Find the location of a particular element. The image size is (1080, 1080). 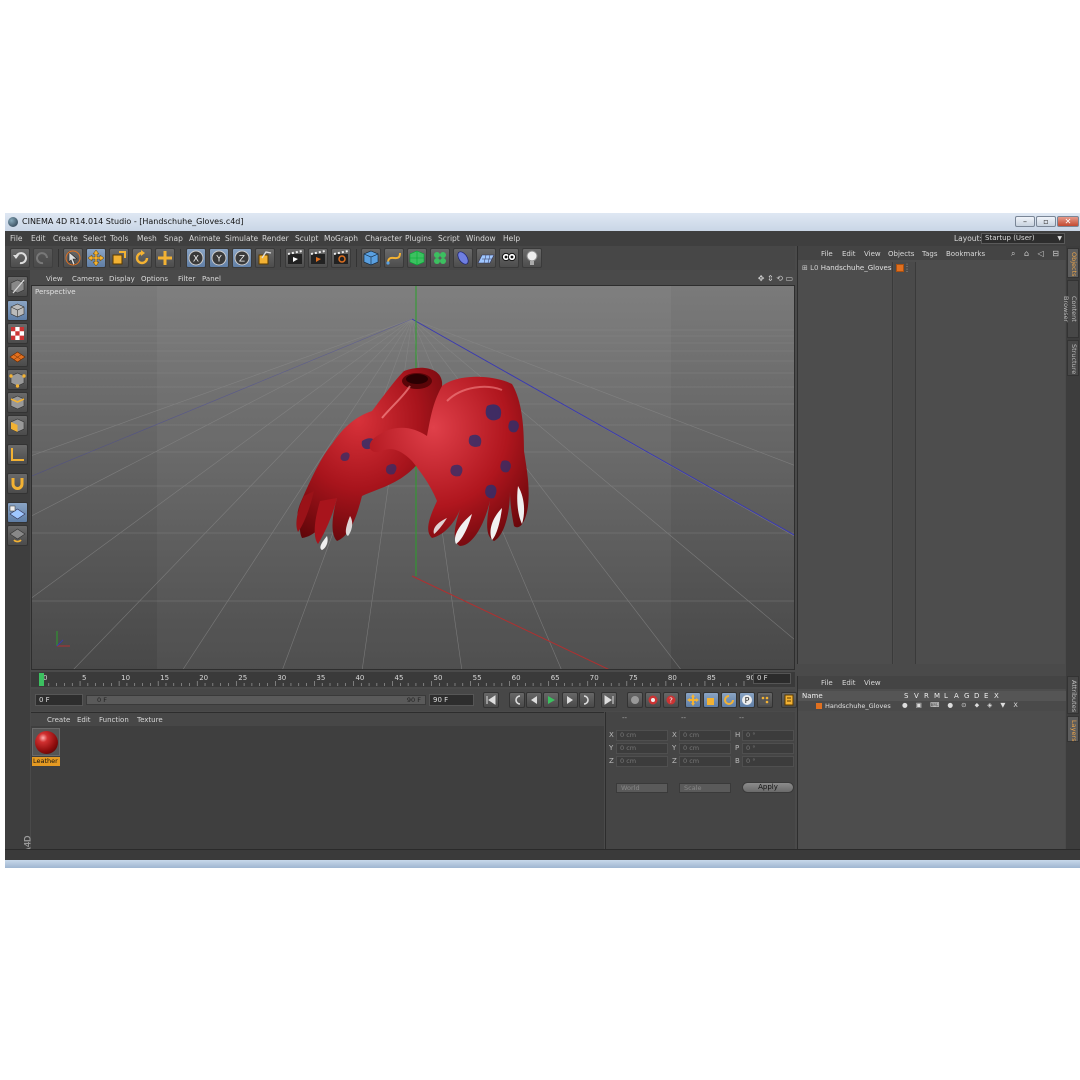

subdivision-surface-icon is located at coordinates (417, 258).